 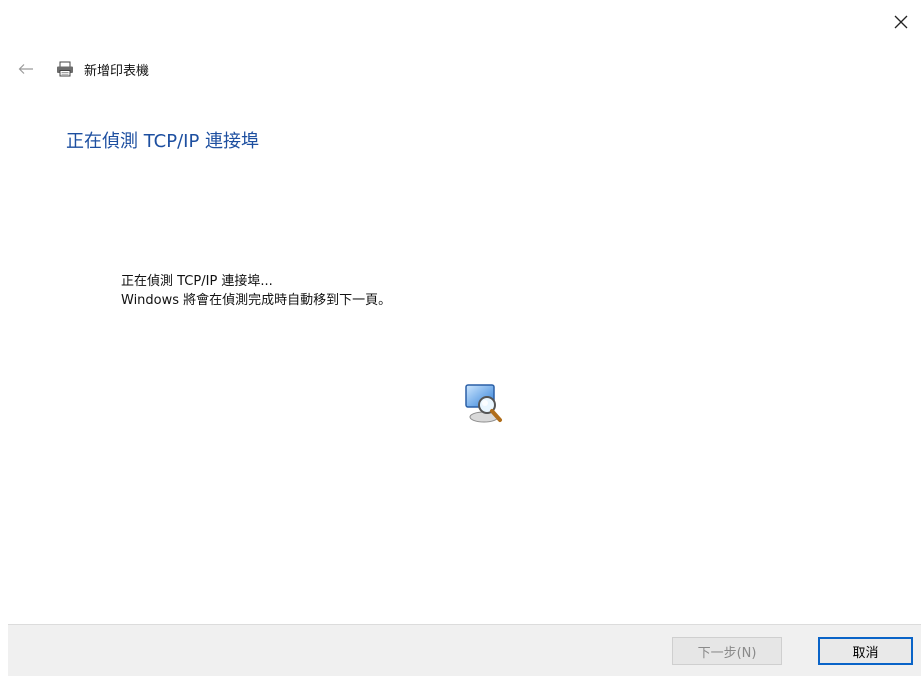 I want to click on printer-icon, so click(x=65, y=69).